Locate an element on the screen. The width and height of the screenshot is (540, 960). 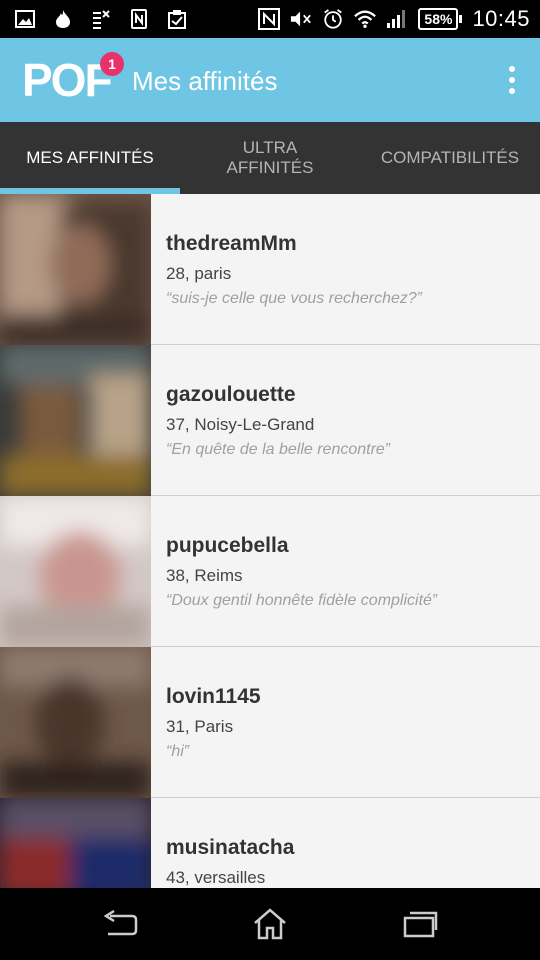
alarm-icon is located at coordinates (333, 19).